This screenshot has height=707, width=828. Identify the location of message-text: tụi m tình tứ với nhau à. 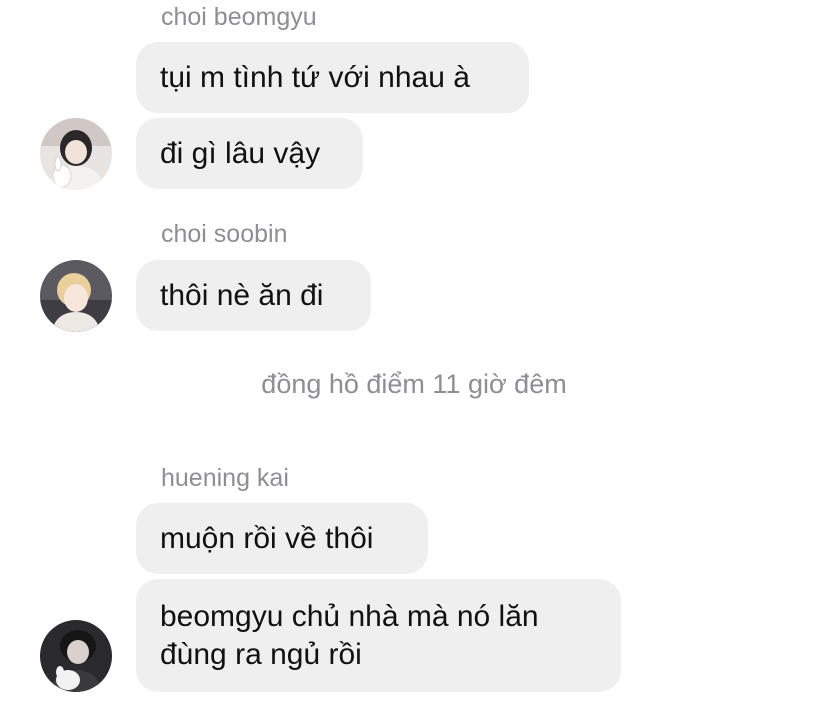
(315, 77).